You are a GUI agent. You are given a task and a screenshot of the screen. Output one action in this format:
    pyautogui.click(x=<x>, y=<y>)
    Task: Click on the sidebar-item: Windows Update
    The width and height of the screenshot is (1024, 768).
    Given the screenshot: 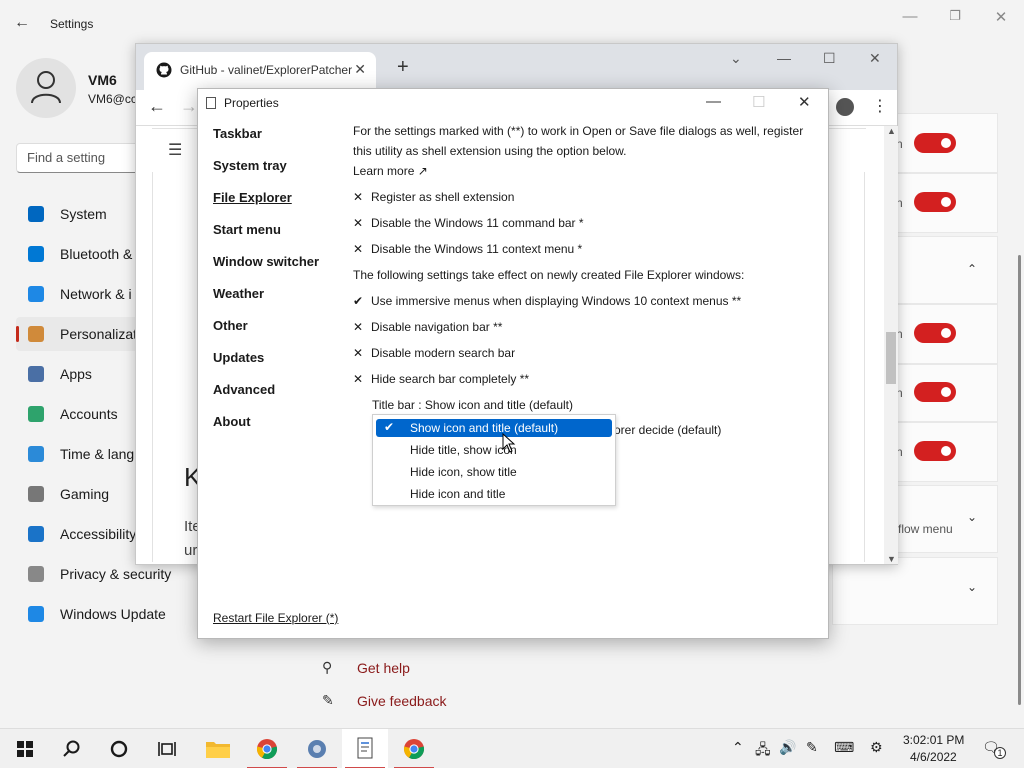 What is the action you would take?
    pyautogui.click(x=91, y=614)
    